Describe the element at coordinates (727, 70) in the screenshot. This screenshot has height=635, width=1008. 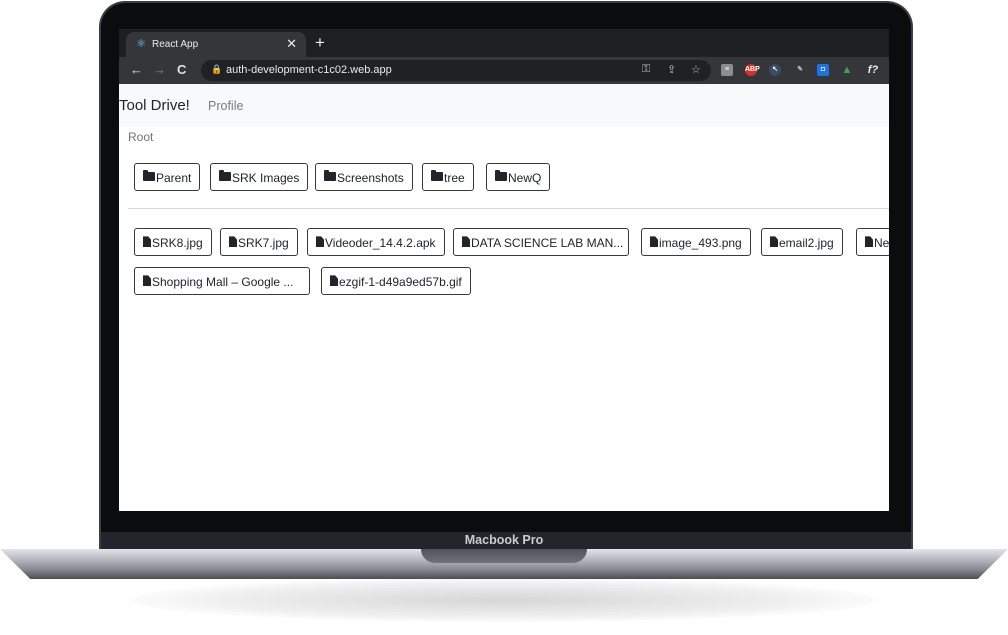
I see `extension-icon: ≡` at that location.